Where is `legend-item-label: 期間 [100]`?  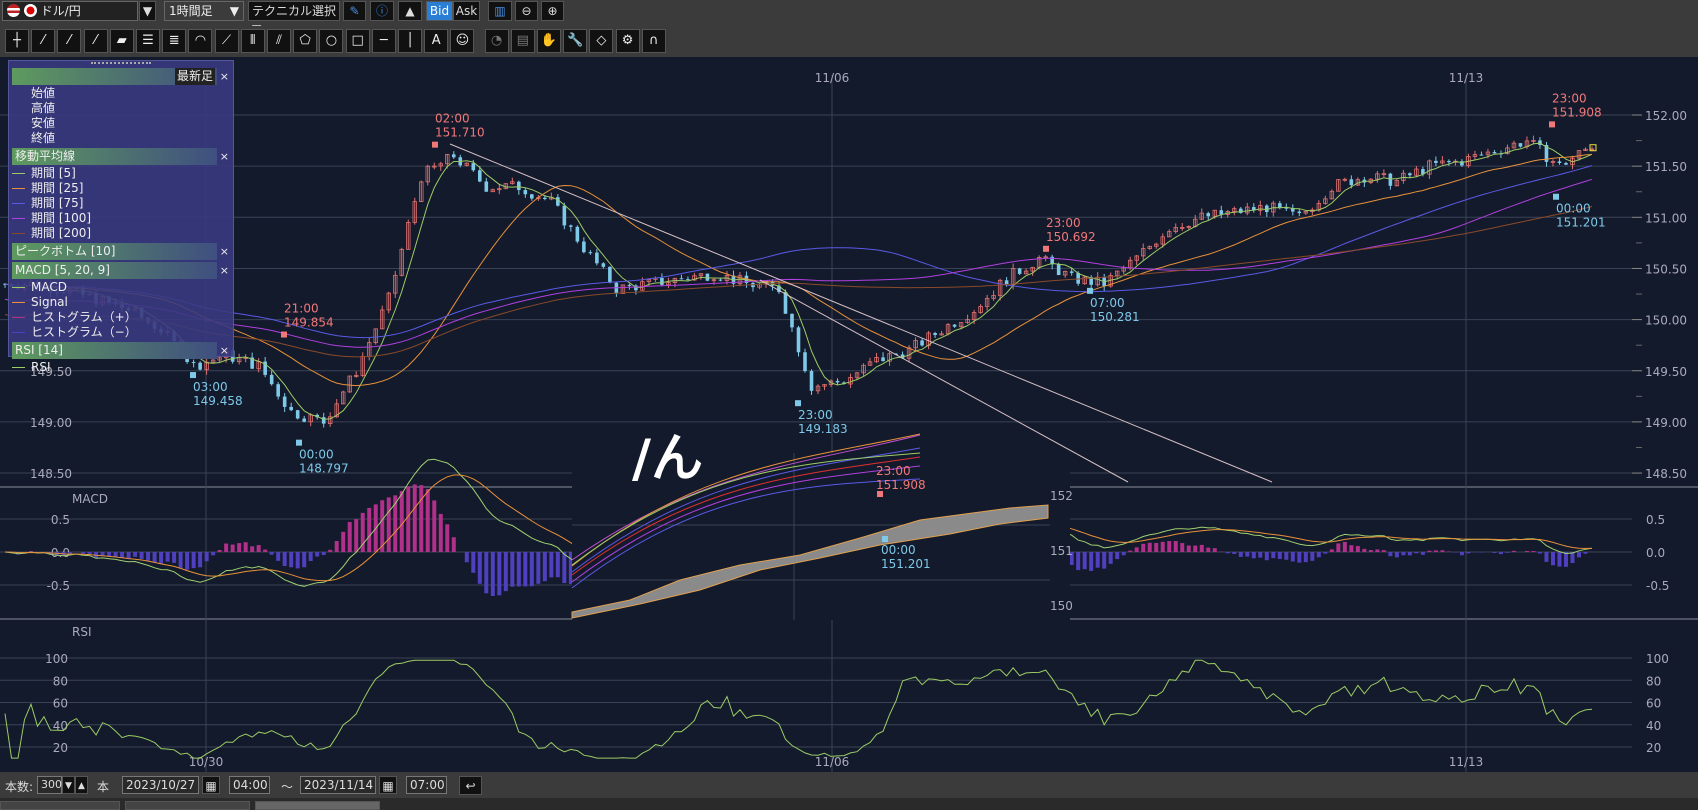
legend-item-label: 期間 [100] is located at coordinates (61, 218).